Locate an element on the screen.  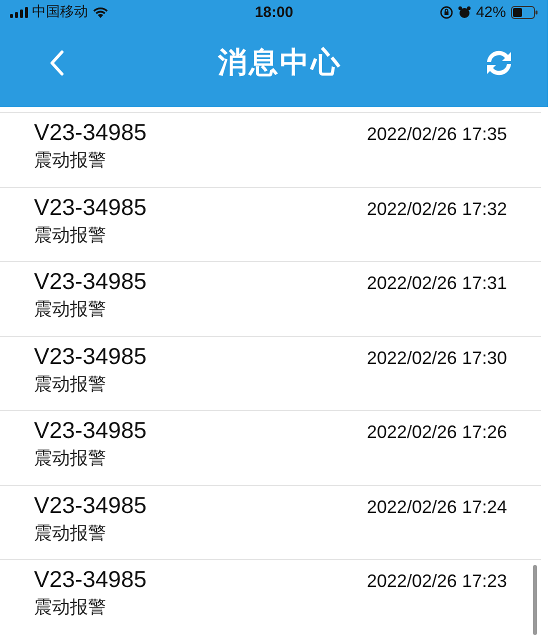
scrollbar is located at coordinates (535, 600).